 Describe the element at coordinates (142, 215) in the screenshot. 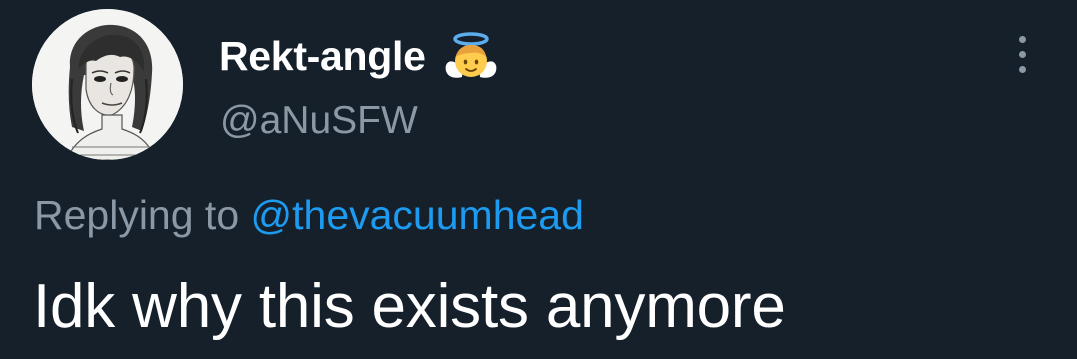

I see `replying-to-label: Replying to` at that location.